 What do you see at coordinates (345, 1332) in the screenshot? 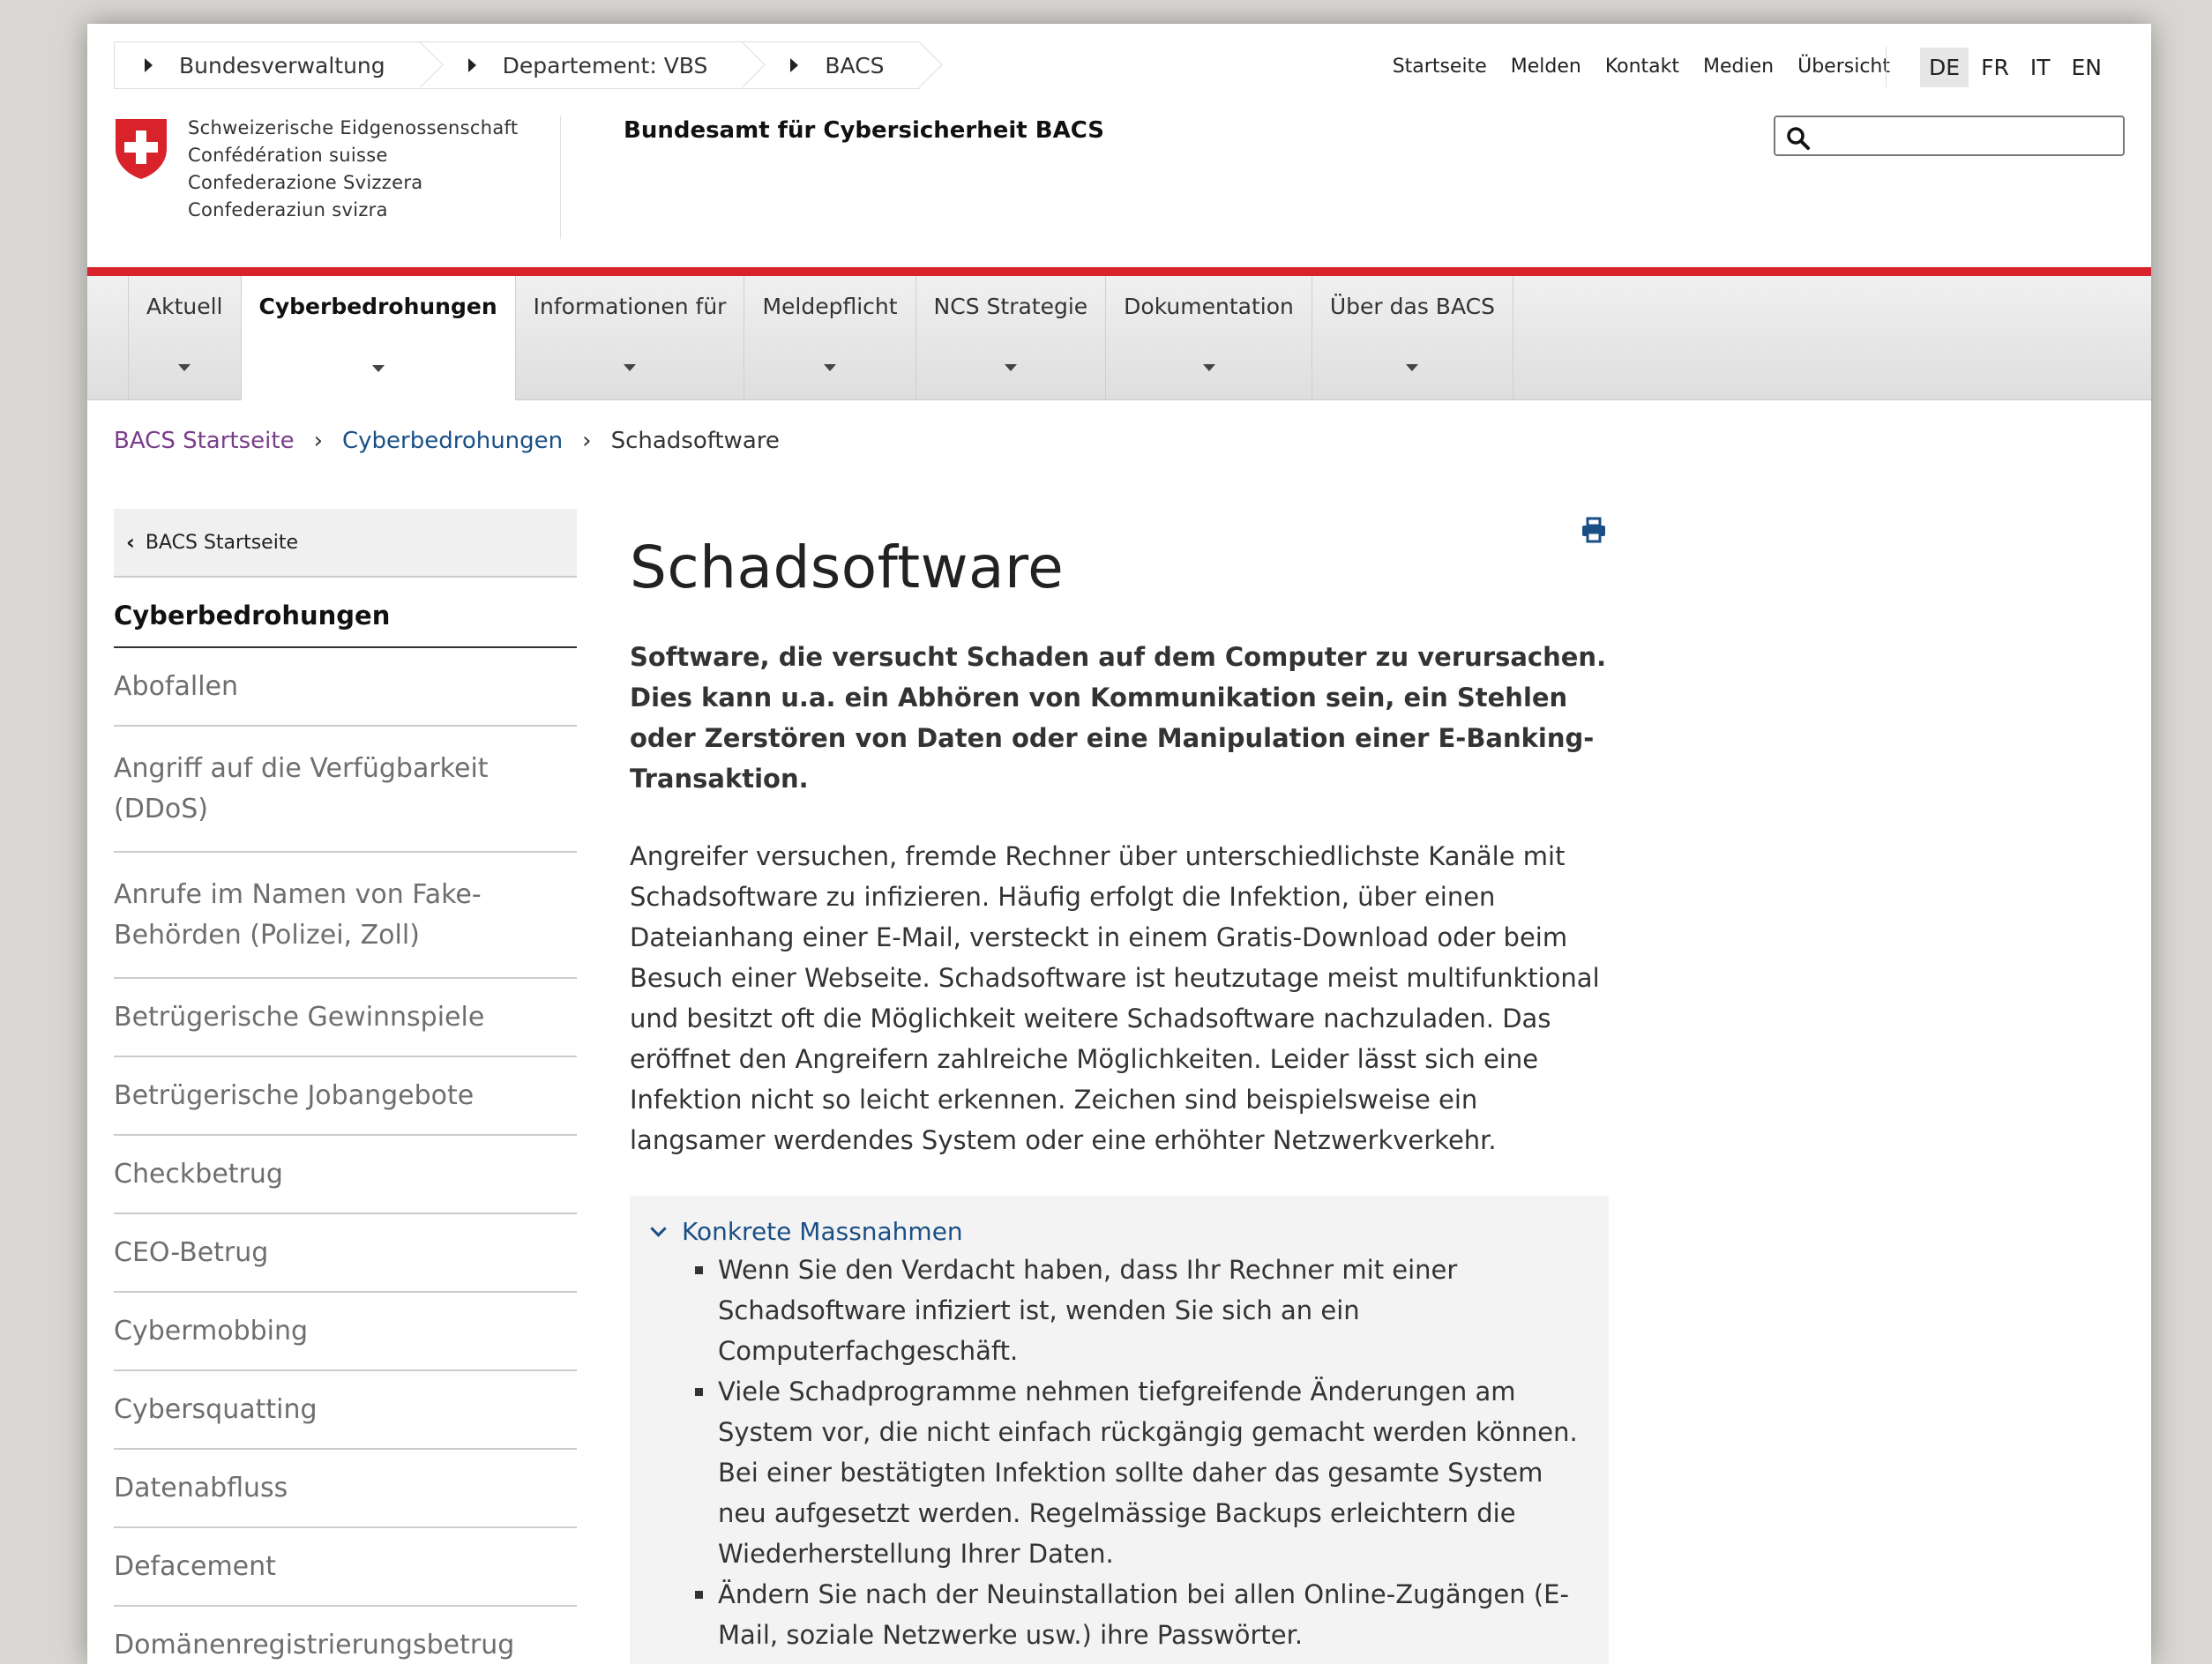
I see `sidebar-item-cybermobbing: Cybermobbing` at bounding box center [345, 1332].